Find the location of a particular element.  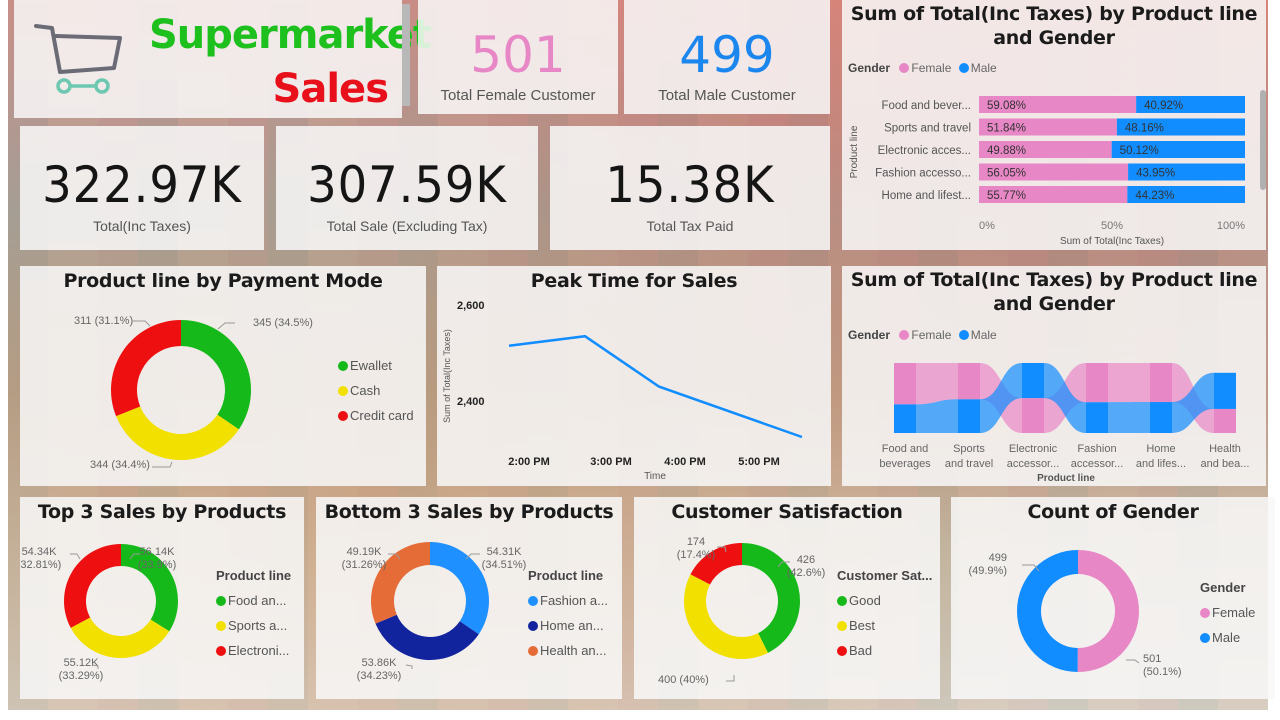

data-label: (33.29%) is located at coordinates (81, 676).